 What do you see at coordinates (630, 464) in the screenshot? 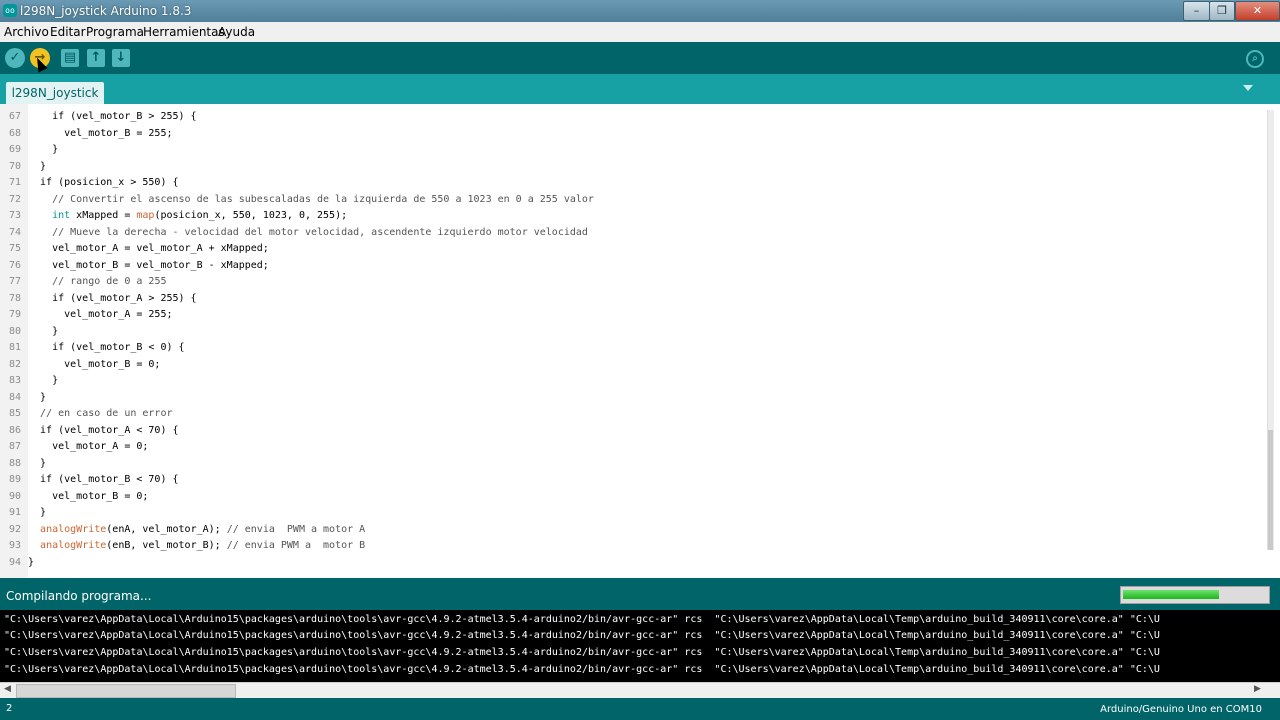
I see `code-line: 88 }` at bounding box center [630, 464].